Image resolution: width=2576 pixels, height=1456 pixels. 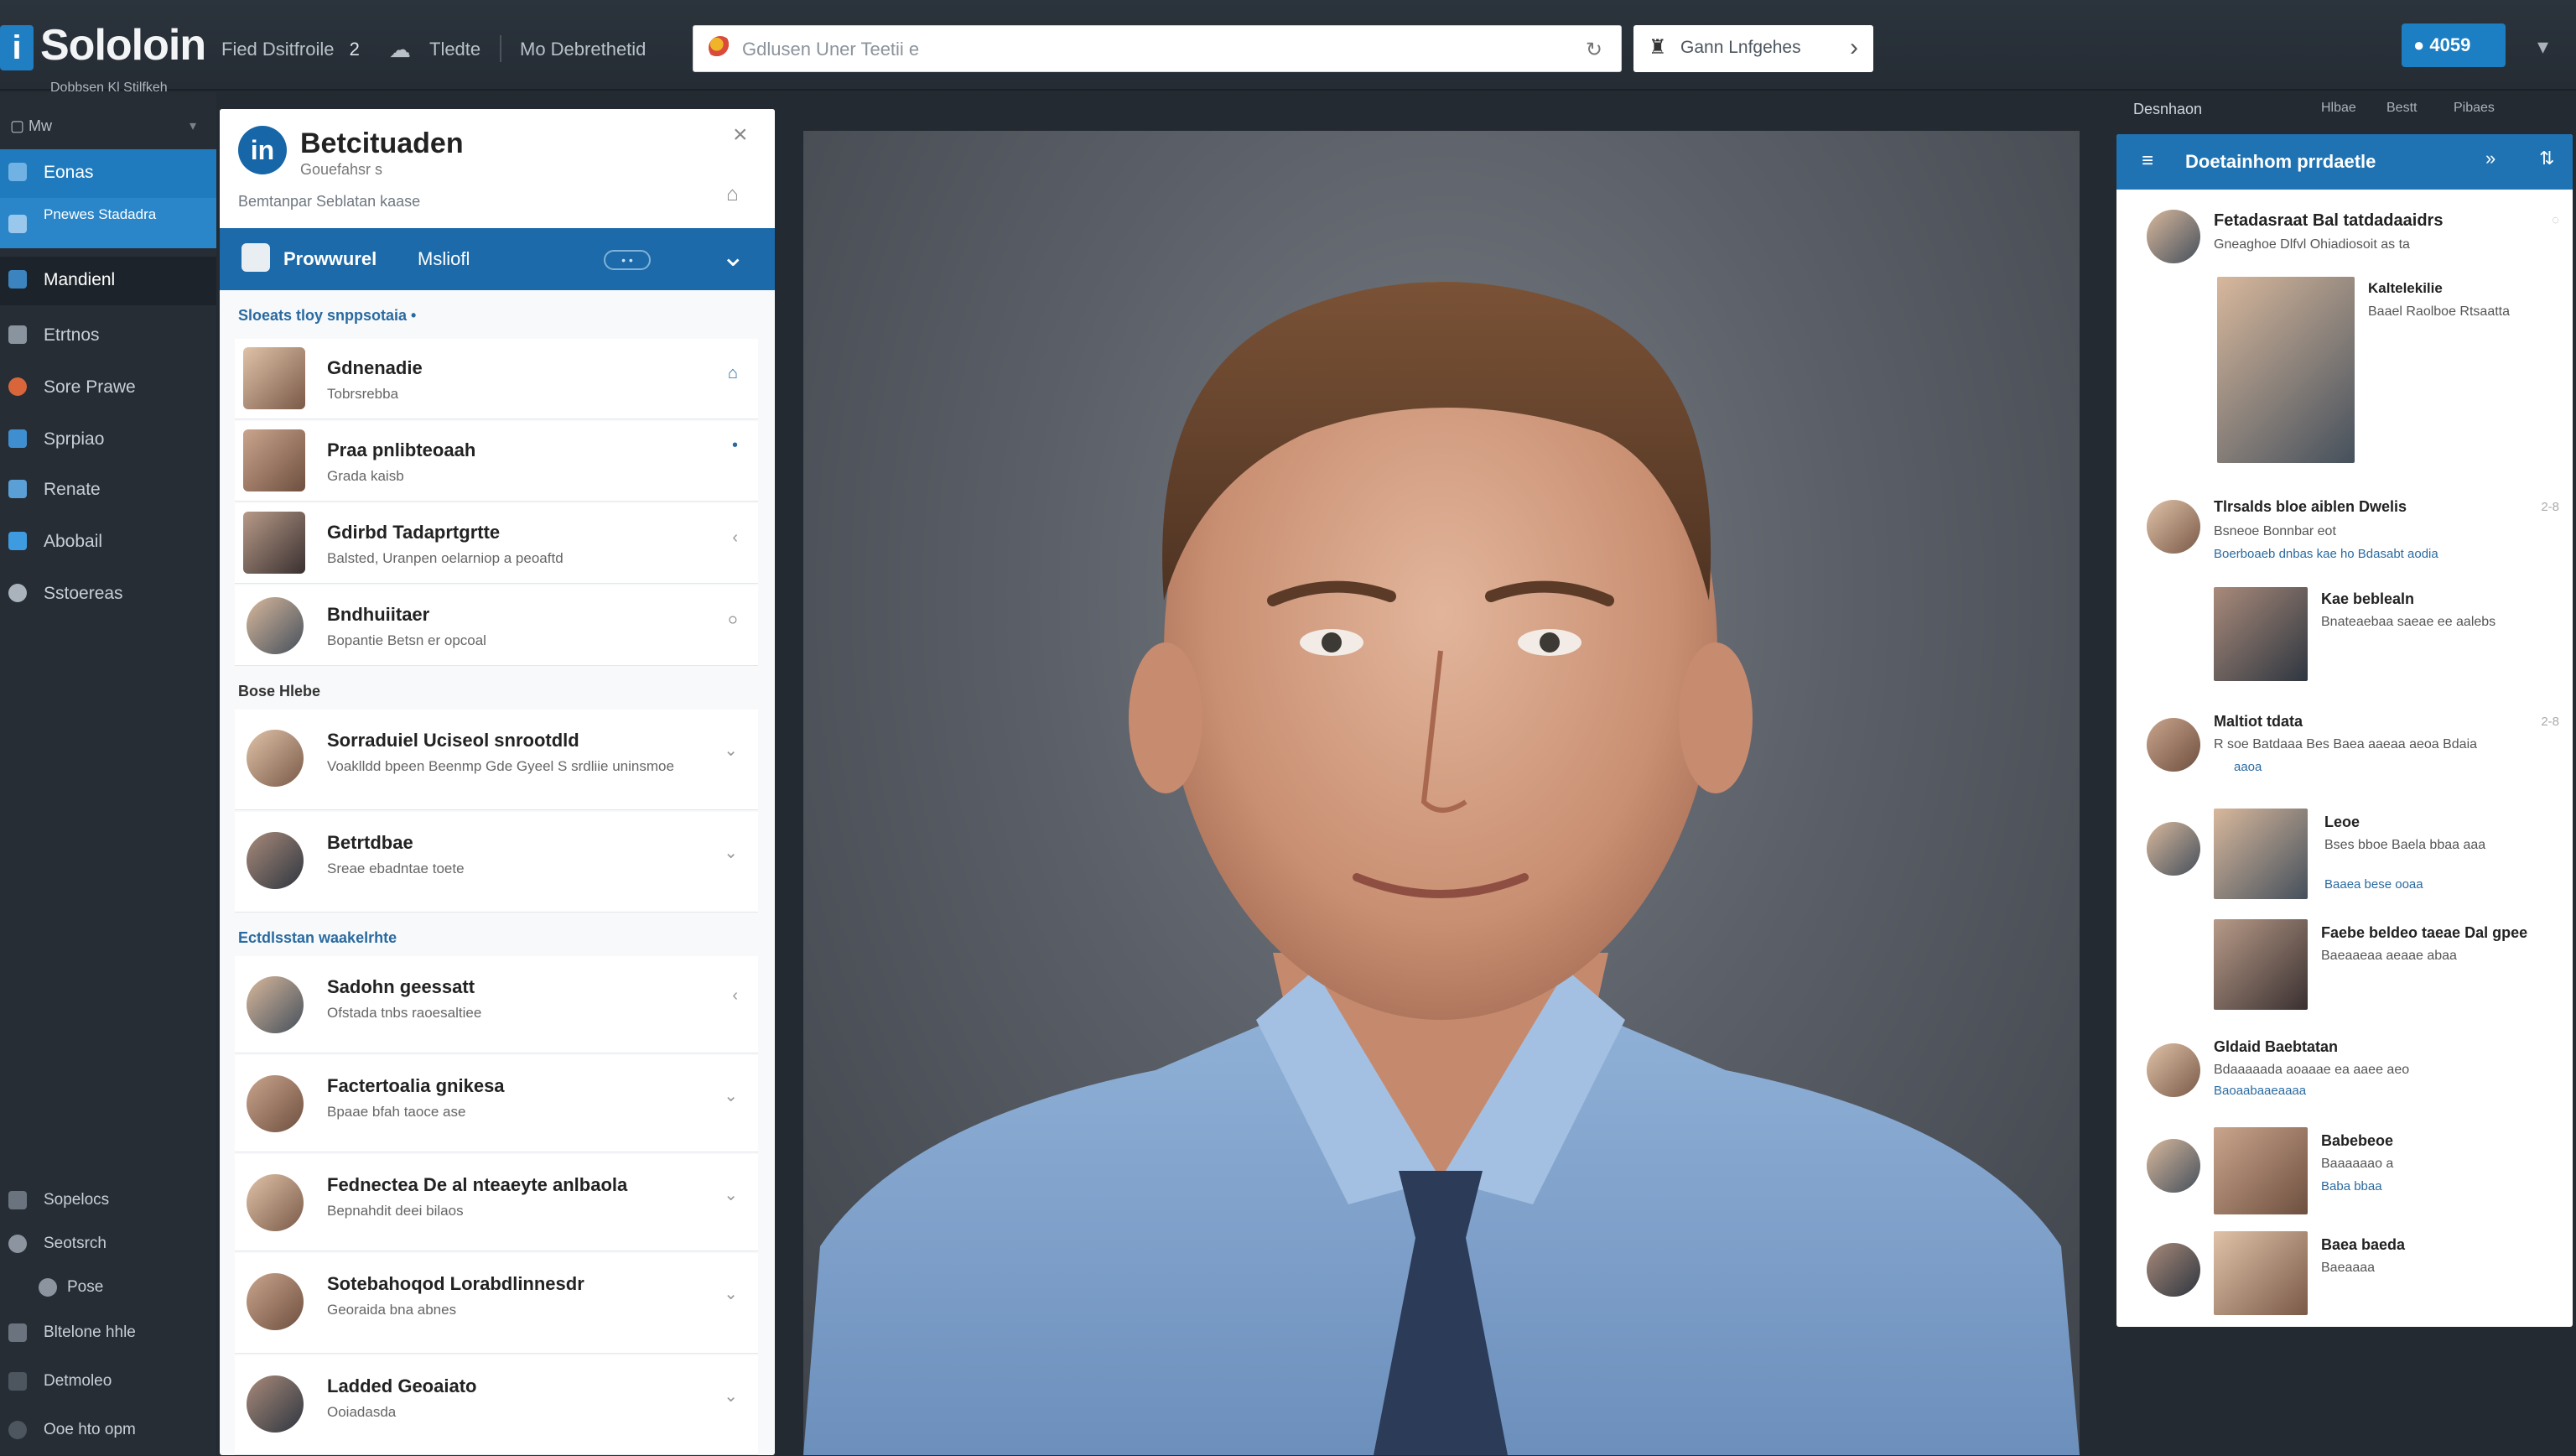 What do you see at coordinates (108, 173) in the screenshot?
I see `sidebar-item-eonas: Eonas` at bounding box center [108, 173].